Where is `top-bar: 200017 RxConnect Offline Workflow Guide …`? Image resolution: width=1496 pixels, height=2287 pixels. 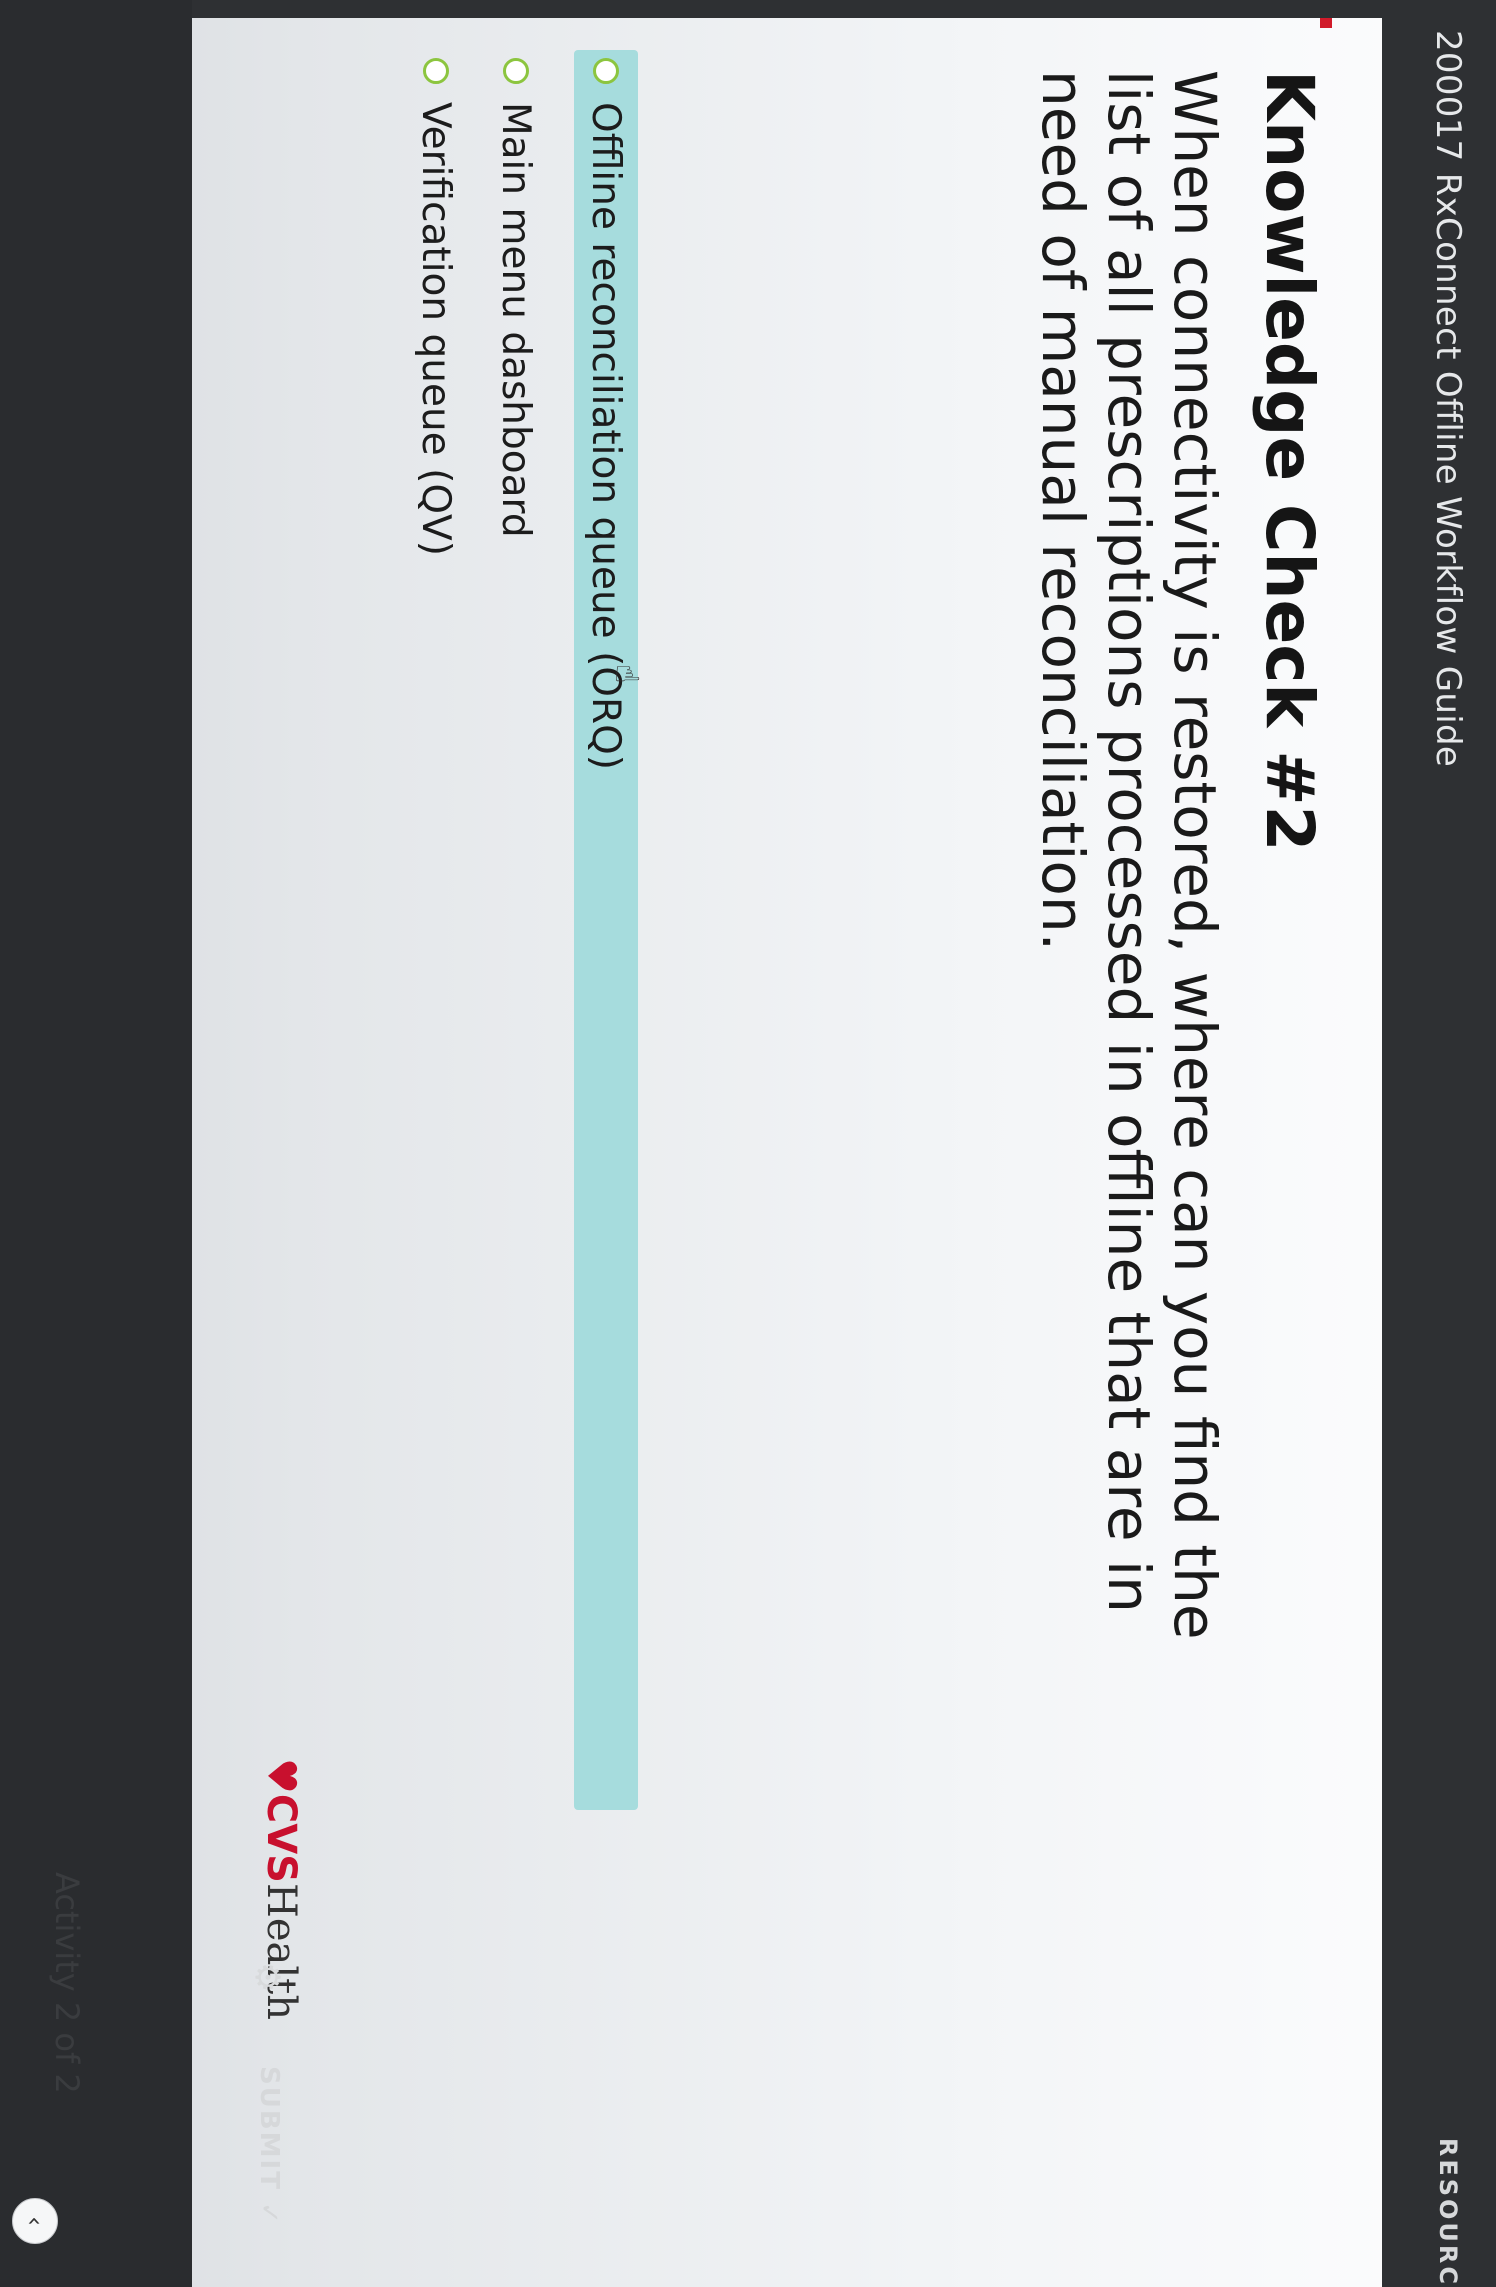
top-bar: 200017 RxConnect Offline Workflow Guide … is located at coordinates (1439, 1143).